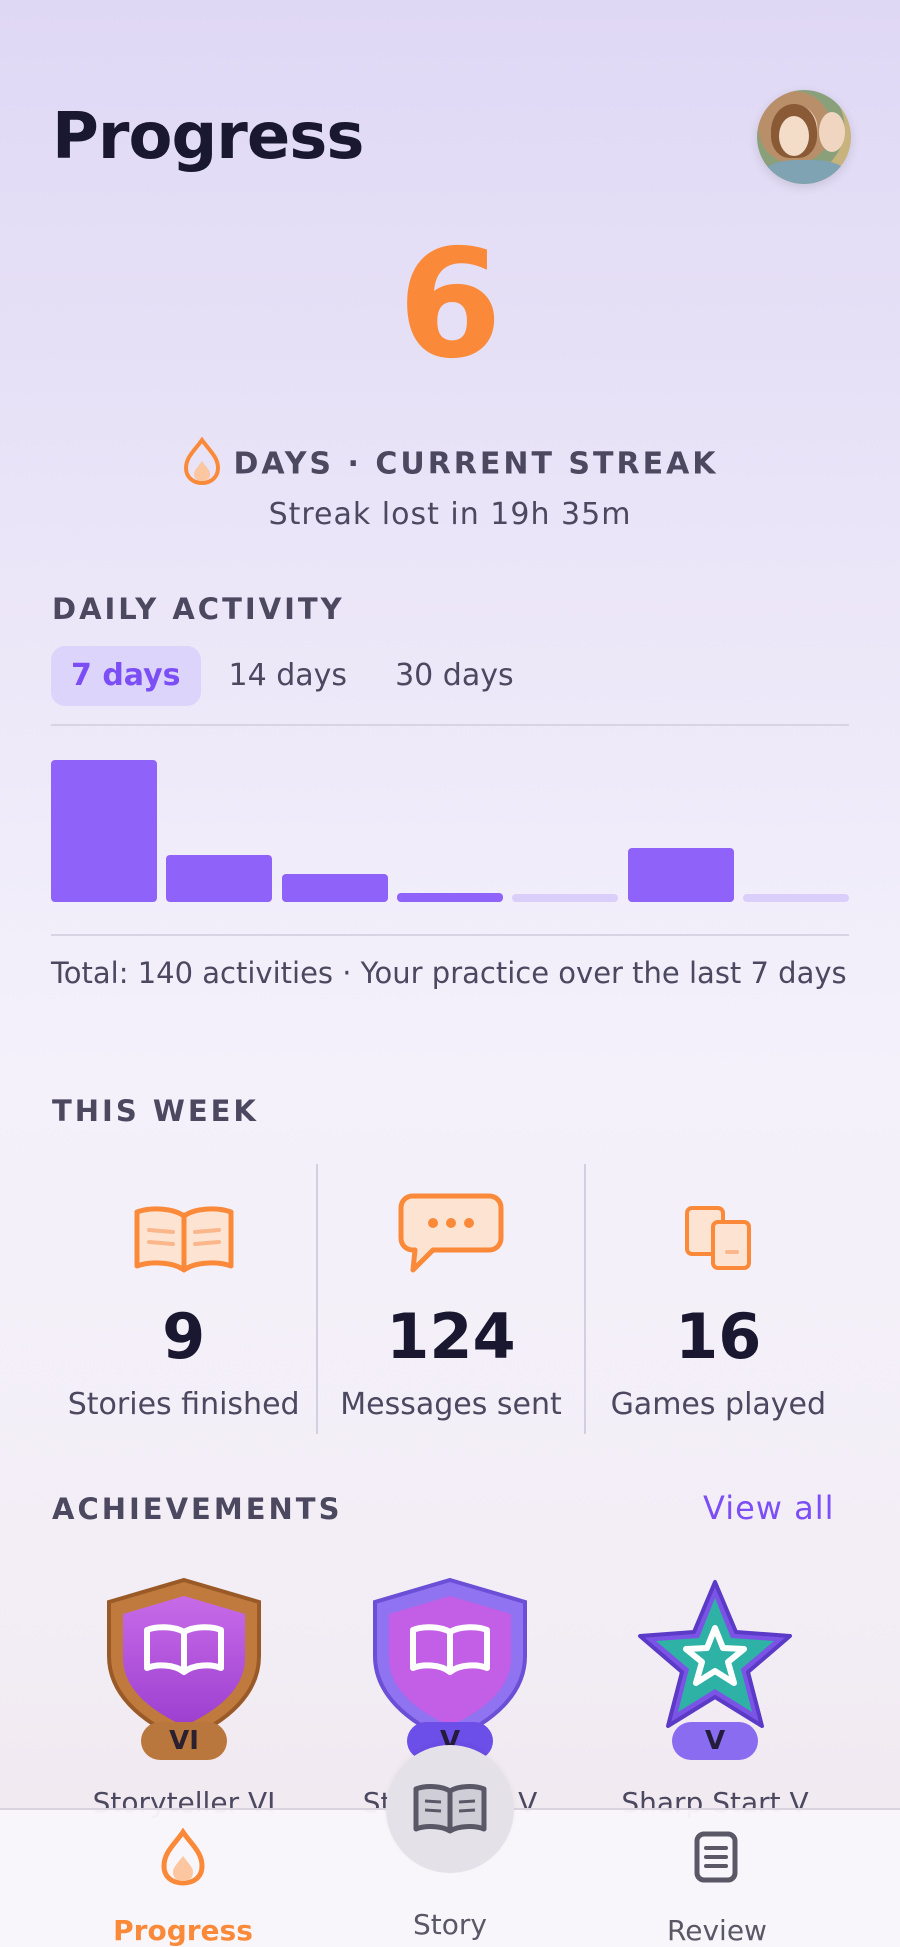 This screenshot has width=900, height=1947. Describe the element at coordinates (450, 1924) in the screenshot. I see `nav-label: Story` at that location.